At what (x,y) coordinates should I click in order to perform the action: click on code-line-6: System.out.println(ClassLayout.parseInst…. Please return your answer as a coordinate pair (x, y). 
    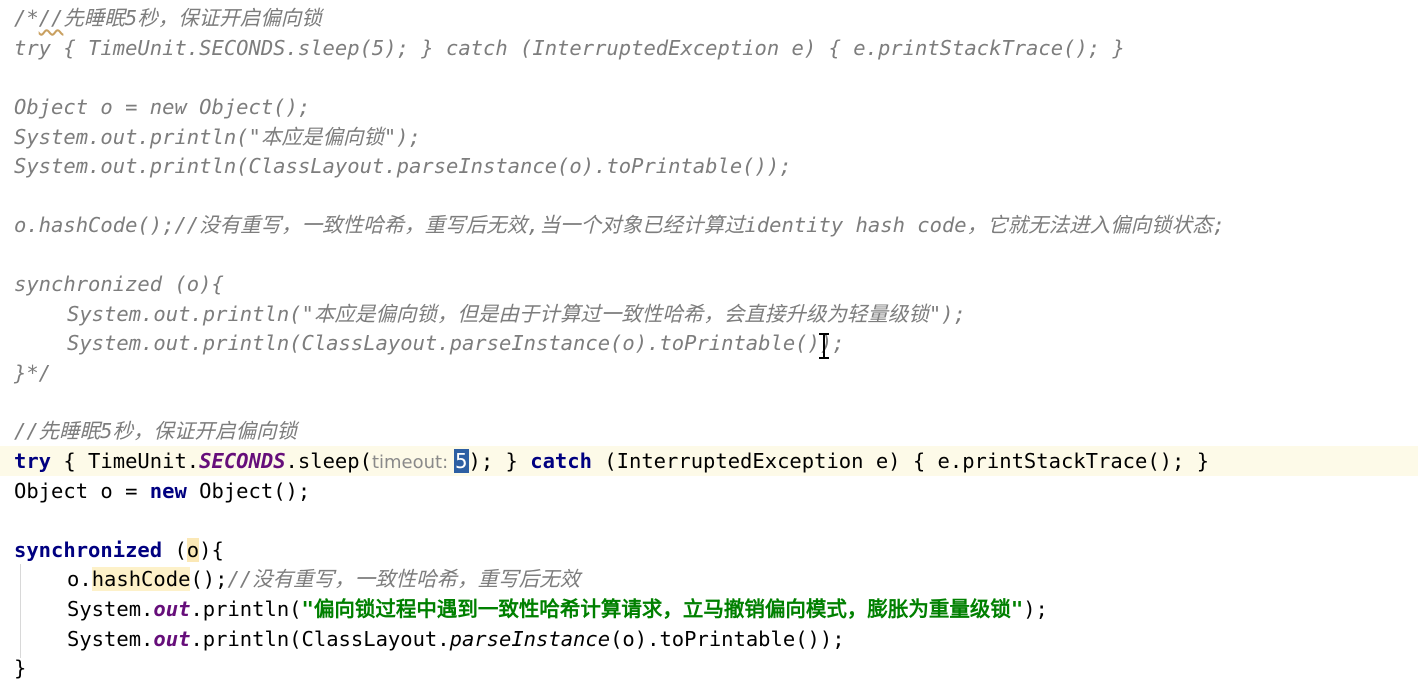
    Looking at the image, I should click on (403, 166).